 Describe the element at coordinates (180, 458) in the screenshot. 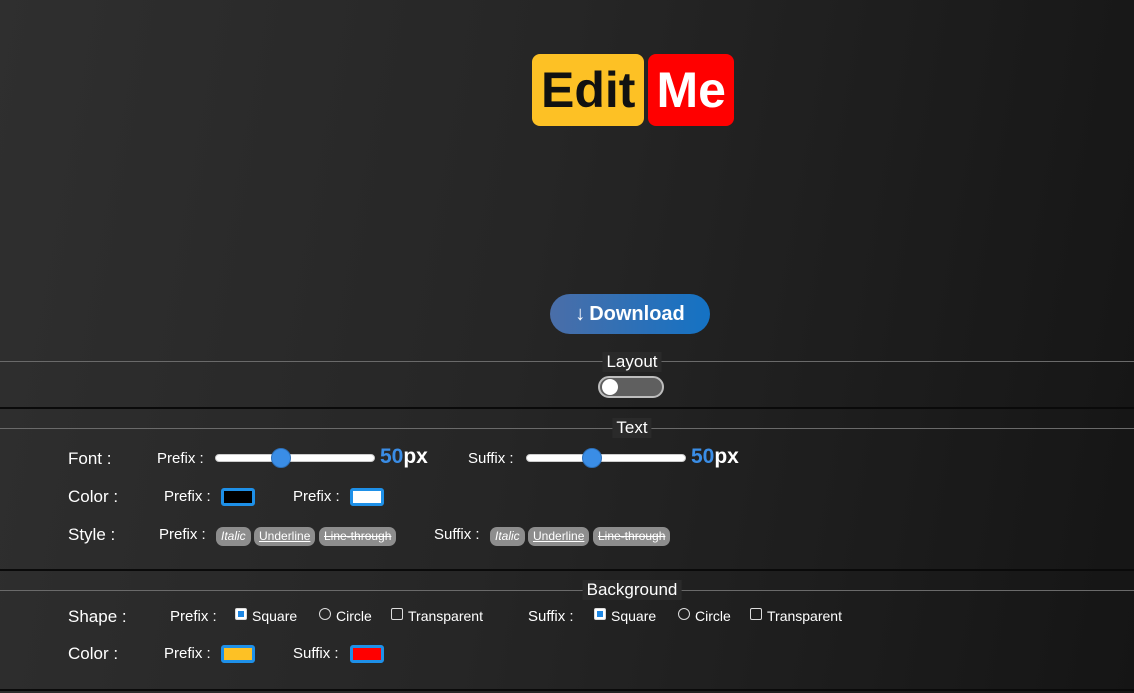

I see `font-prefix-label: Prefix :` at that location.